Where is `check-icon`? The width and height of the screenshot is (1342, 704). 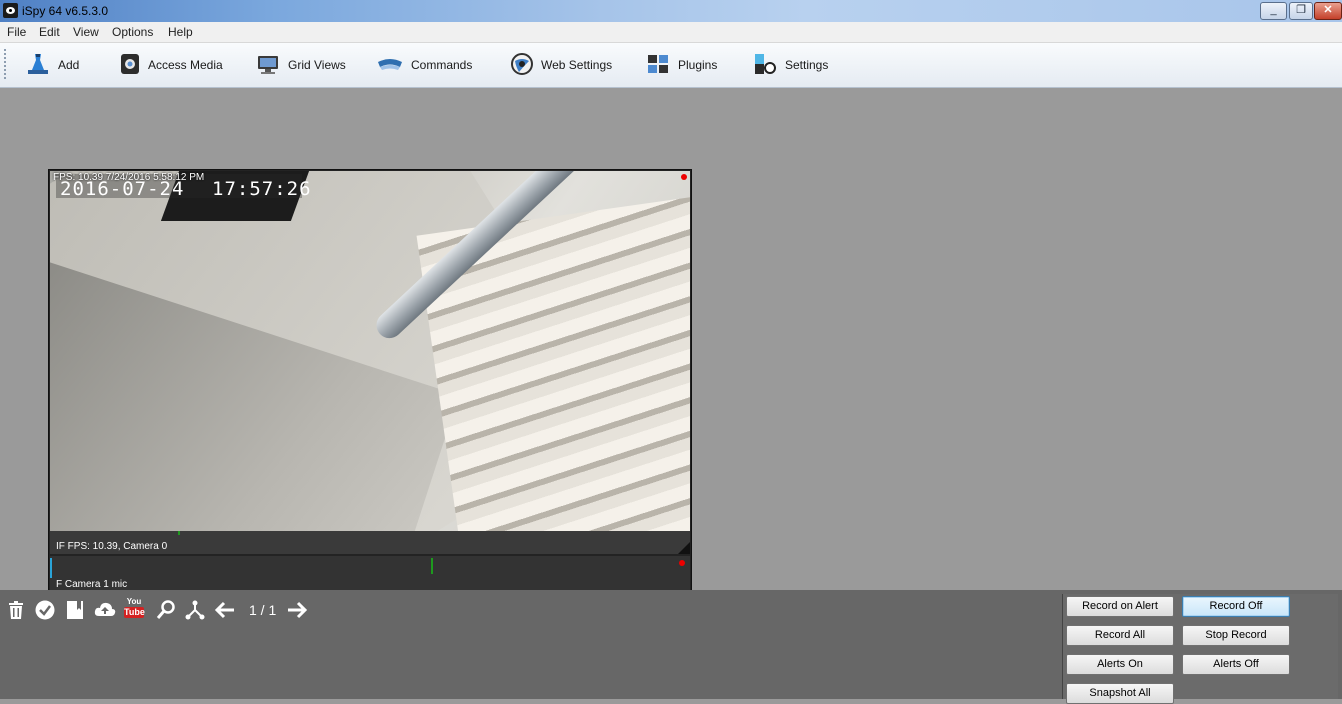
check-icon is located at coordinates (45, 610).